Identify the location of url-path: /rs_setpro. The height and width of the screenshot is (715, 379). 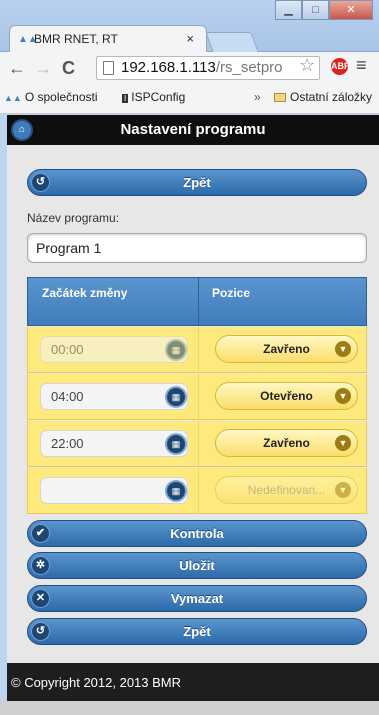
(249, 67).